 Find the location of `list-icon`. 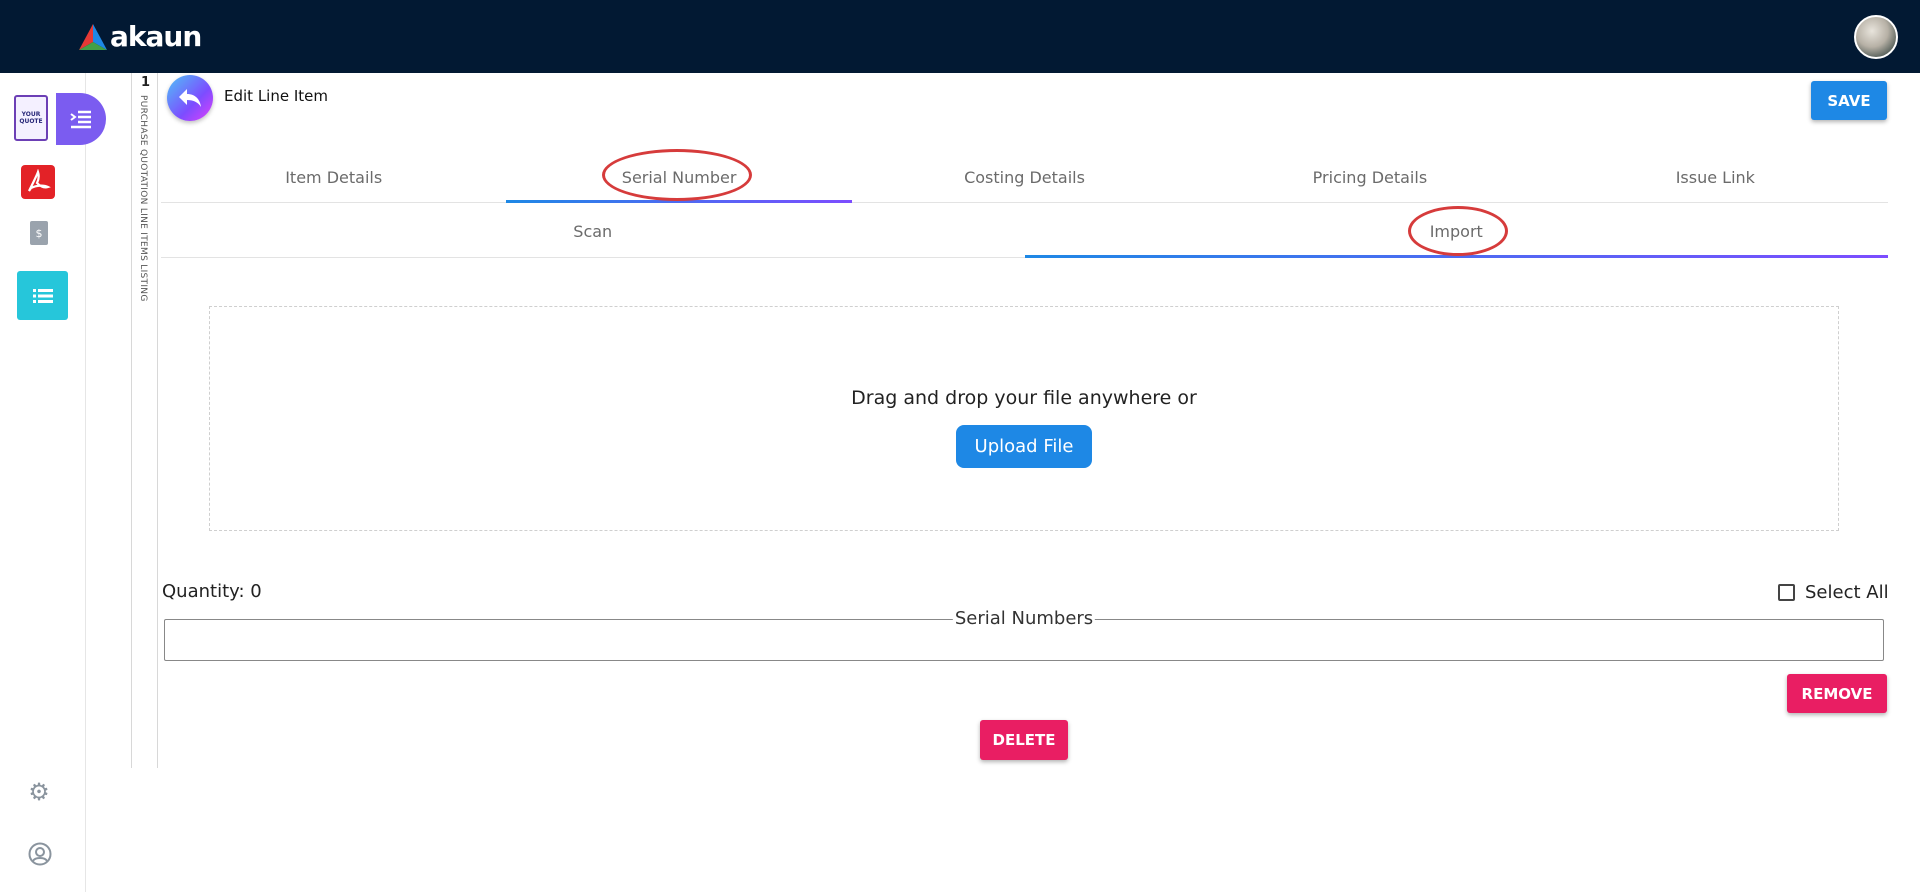

list-icon is located at coordinates (42, 295).